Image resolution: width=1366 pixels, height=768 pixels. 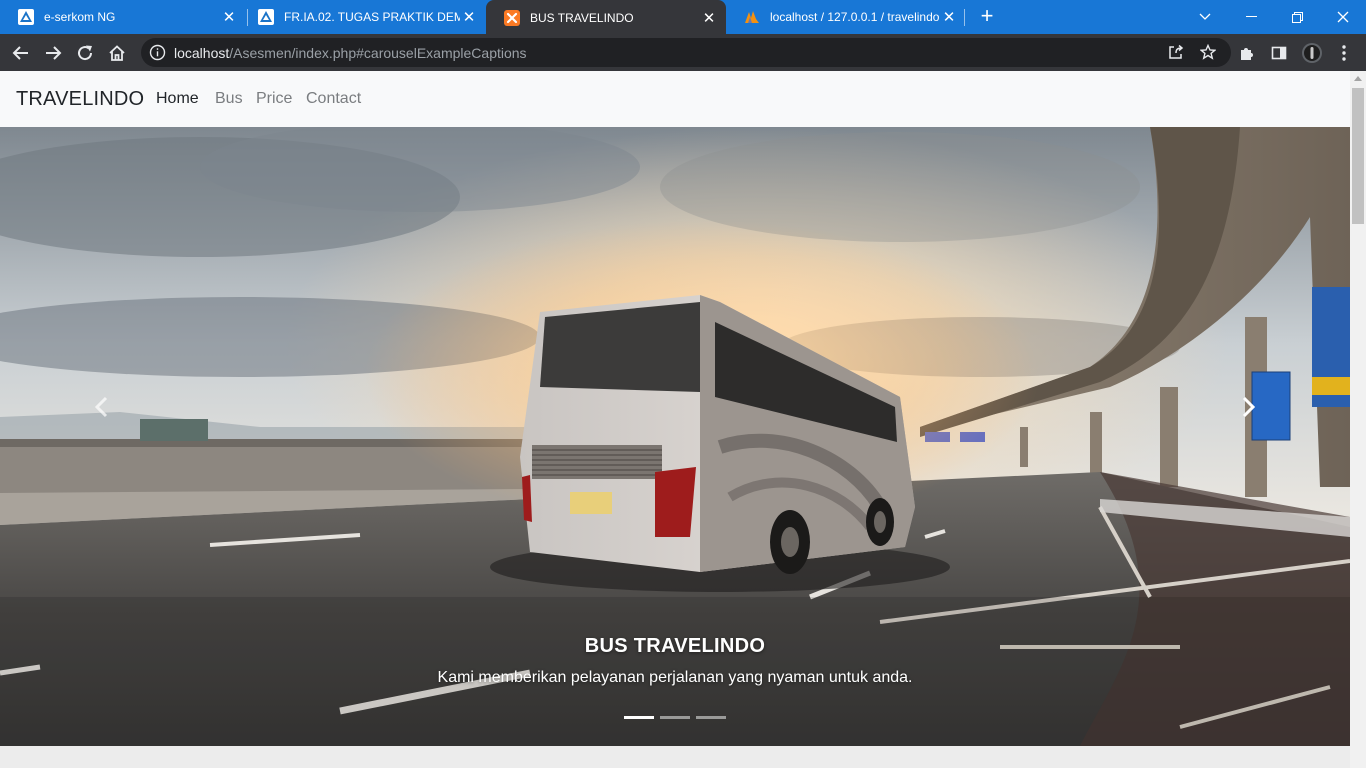 What do you see at coordinates (582, 18) in the screenshot?
I see `tab-title: BUS TRAVELINDO` at bounding box center [582, 18].